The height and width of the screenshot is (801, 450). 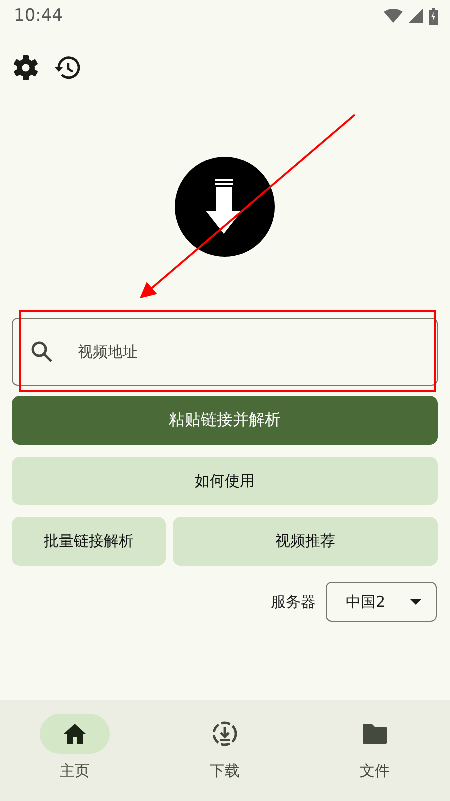 I want to click on download-icon, so click(x=225, y=734).